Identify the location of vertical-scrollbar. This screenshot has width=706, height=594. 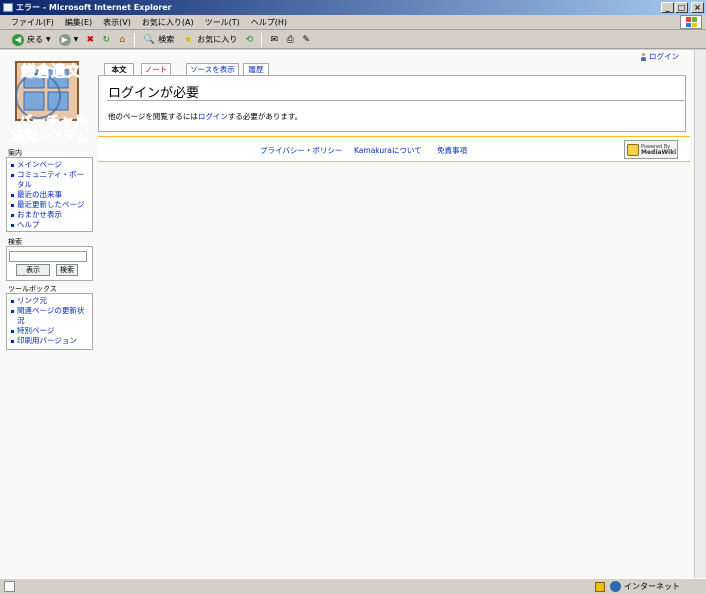
(700, 314).